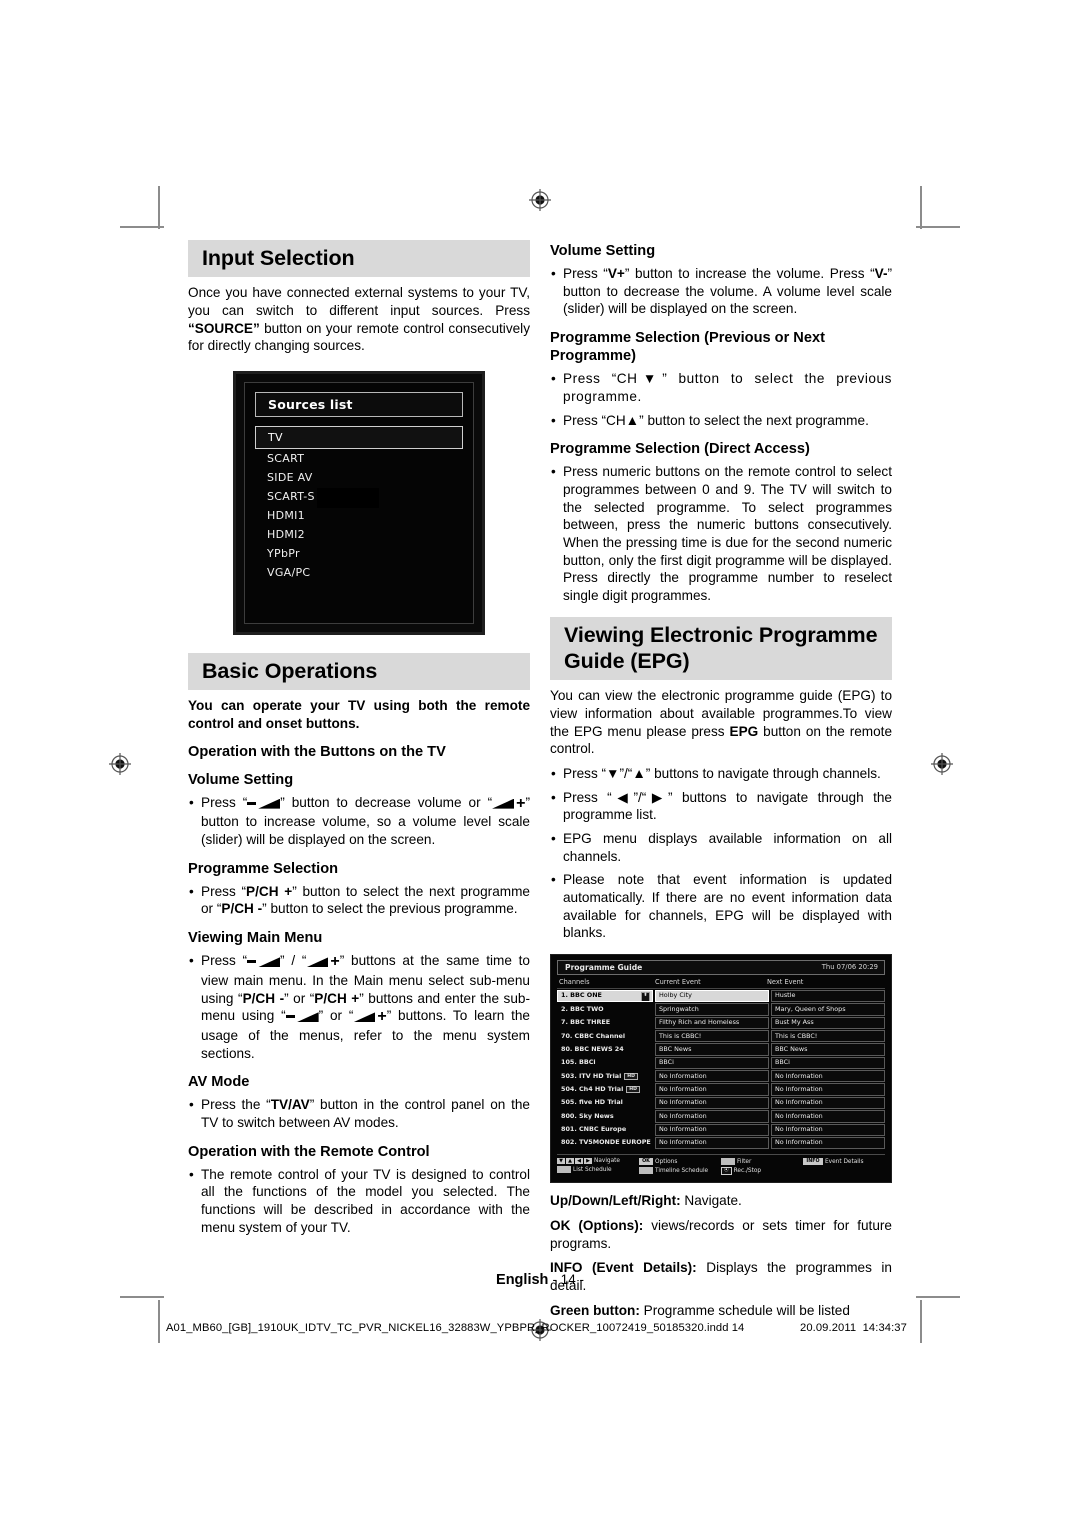 The width and height of the screenshot is (1080, 1528). What do you see at coordinates (219, 1082) in the screenshot?
I see `heading-av-mode: AV Mode` at bounding box center [219, 1082].